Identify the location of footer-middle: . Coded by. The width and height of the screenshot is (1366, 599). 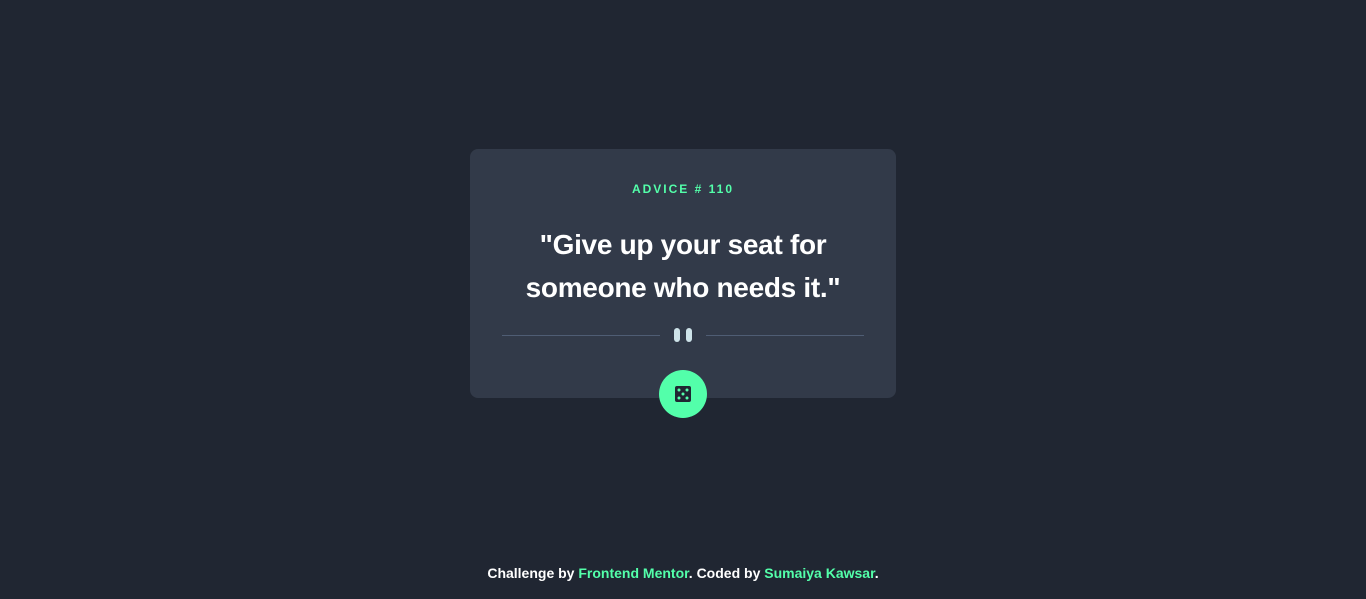
(724, 573).